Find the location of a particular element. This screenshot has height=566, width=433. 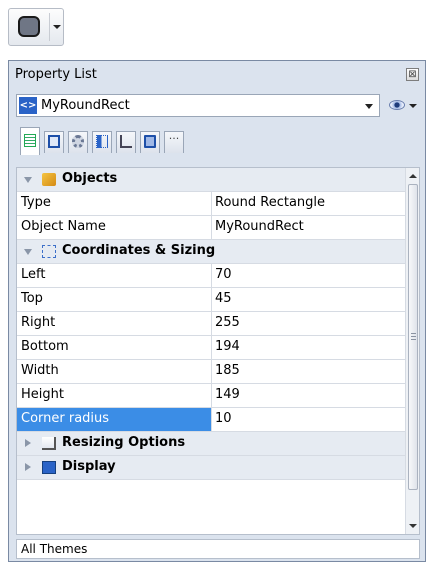

tab-properties is located at coordinates (30, 141).